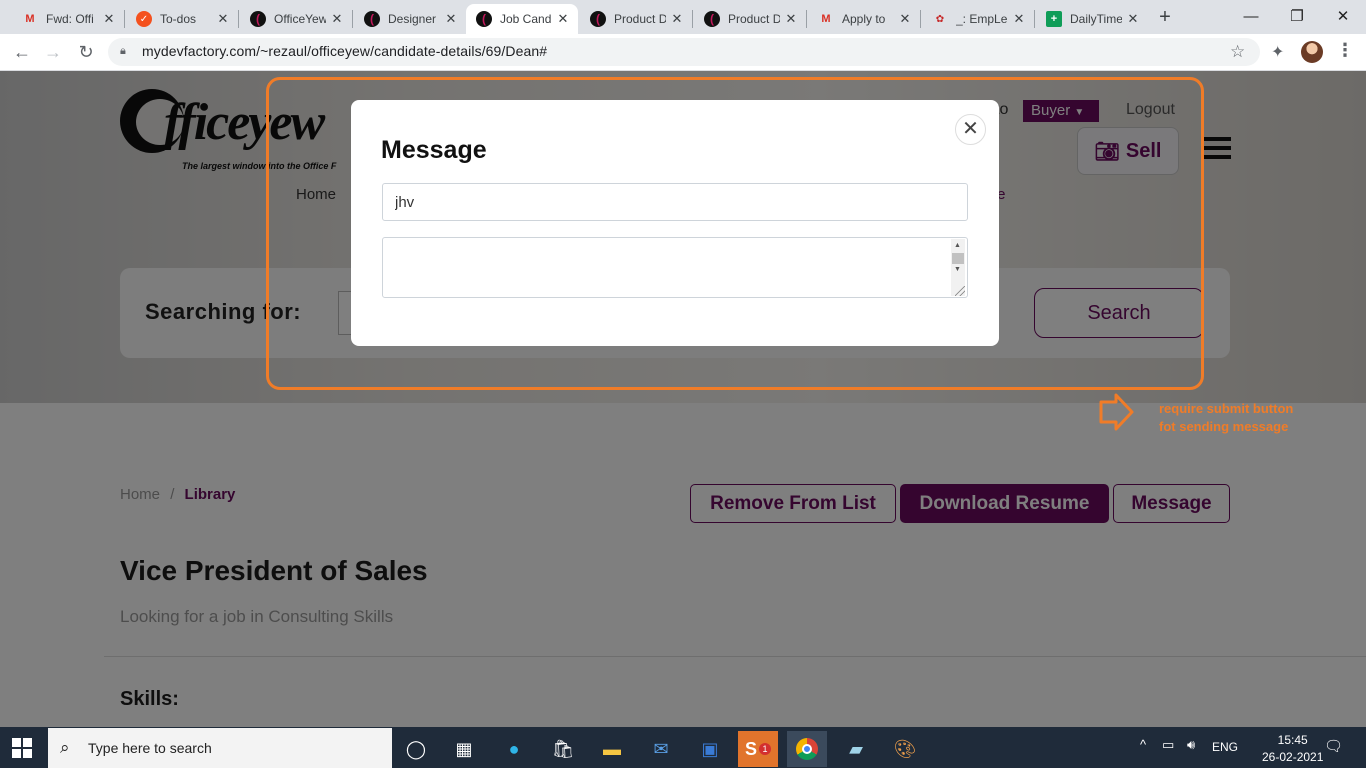 This screenshot has width=1366, height=768. Describe the element at coordinates (1116, 412) in the screenshot. I see `arrow-right-icon` at that location.